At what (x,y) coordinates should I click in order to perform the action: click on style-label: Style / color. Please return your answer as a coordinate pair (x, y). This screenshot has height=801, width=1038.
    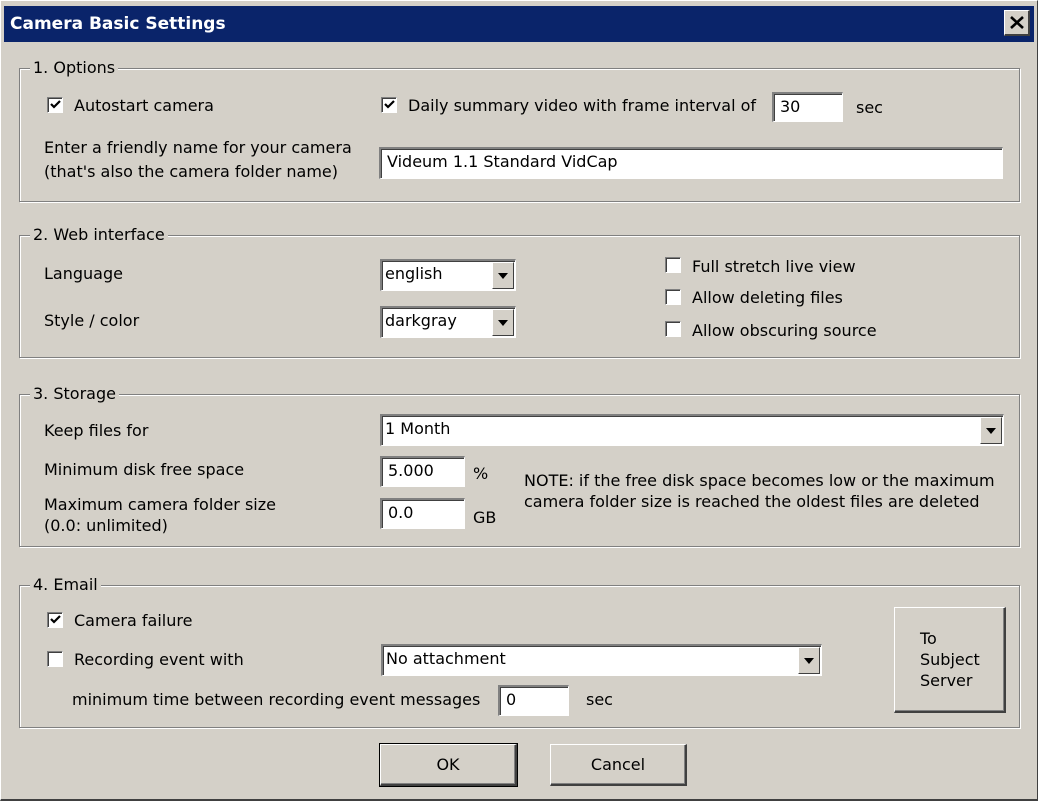
    Looking at the image, I should click on (92, 320).